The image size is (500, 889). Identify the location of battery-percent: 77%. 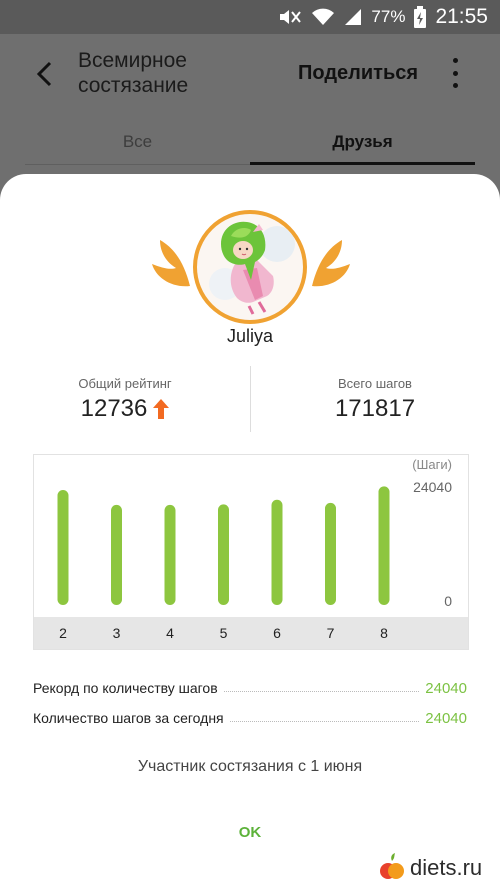
(388, 16).